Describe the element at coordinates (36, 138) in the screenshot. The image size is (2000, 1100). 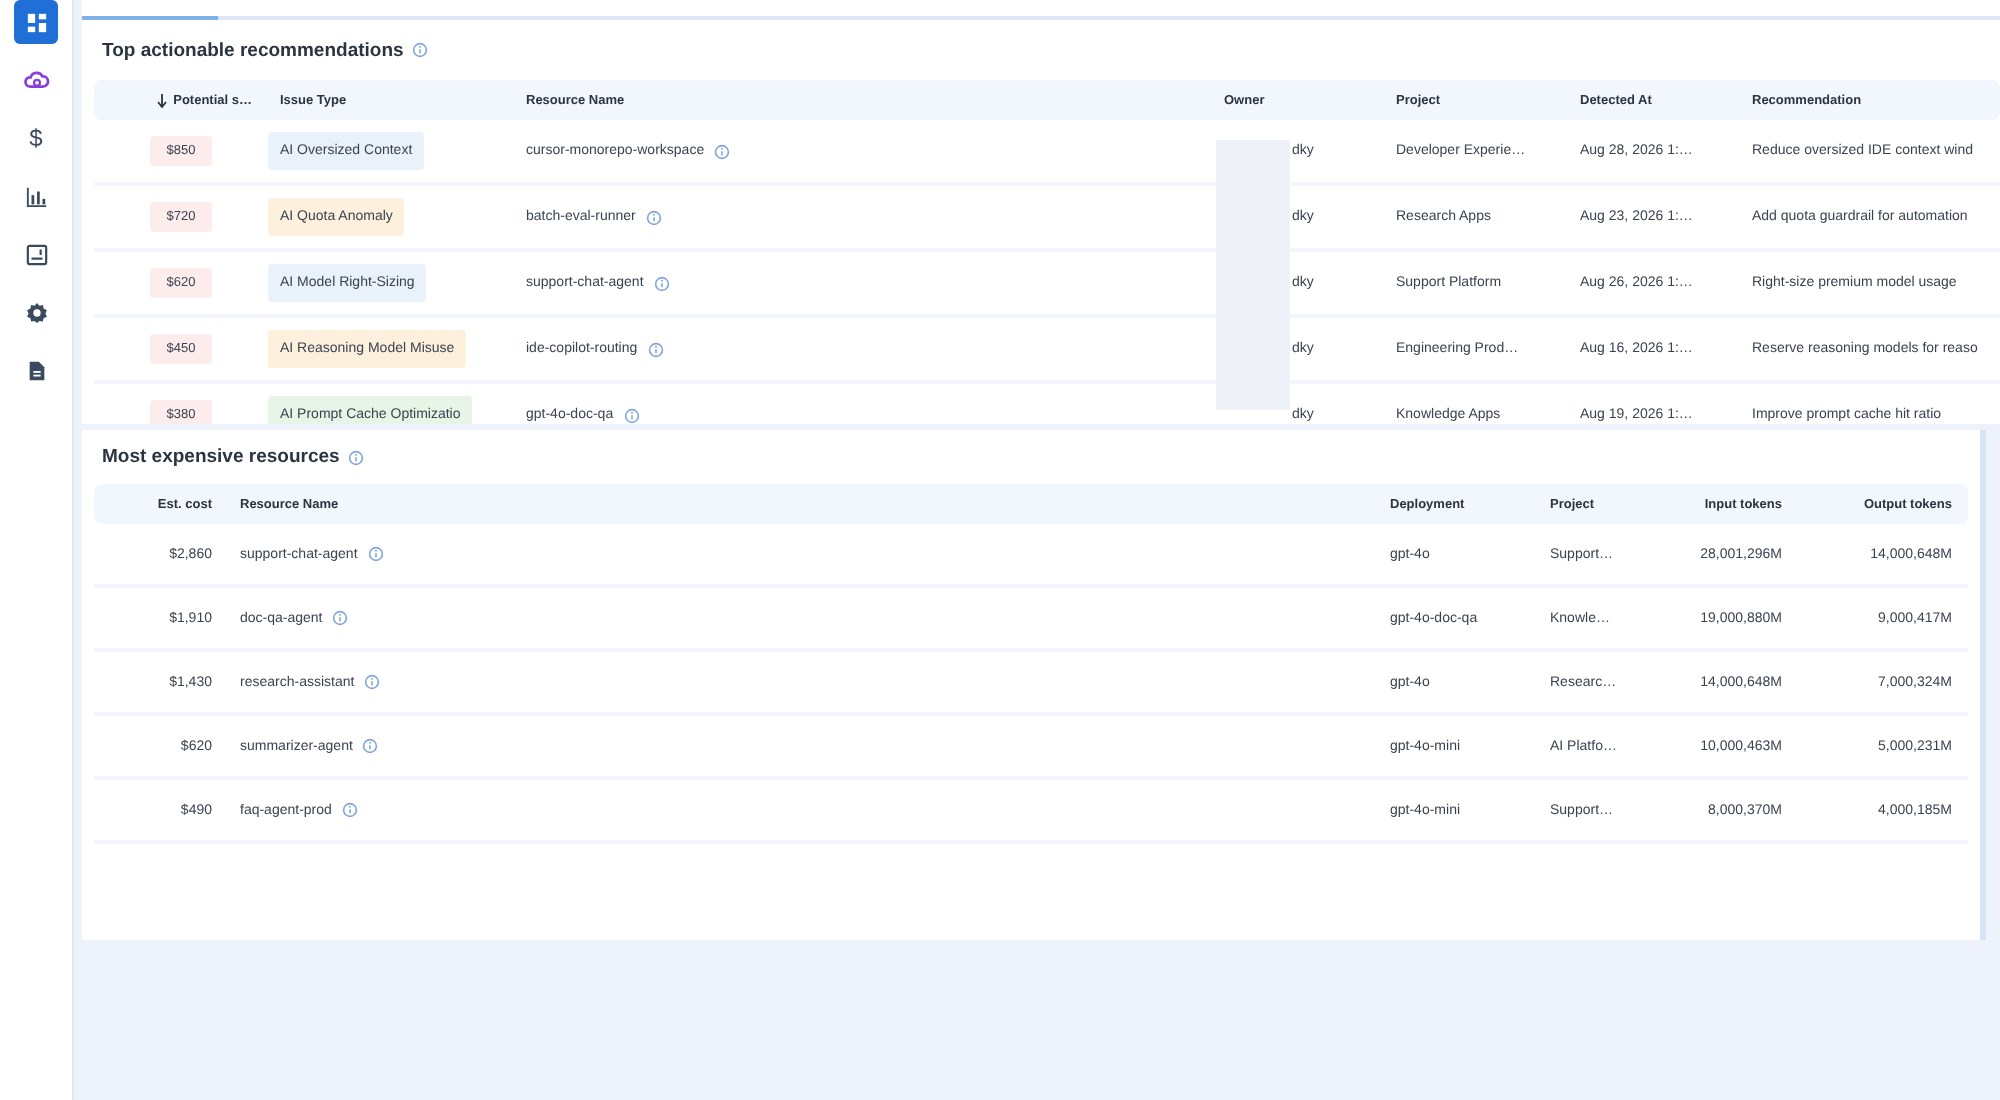
I see `dollar-nav: $` at that location.